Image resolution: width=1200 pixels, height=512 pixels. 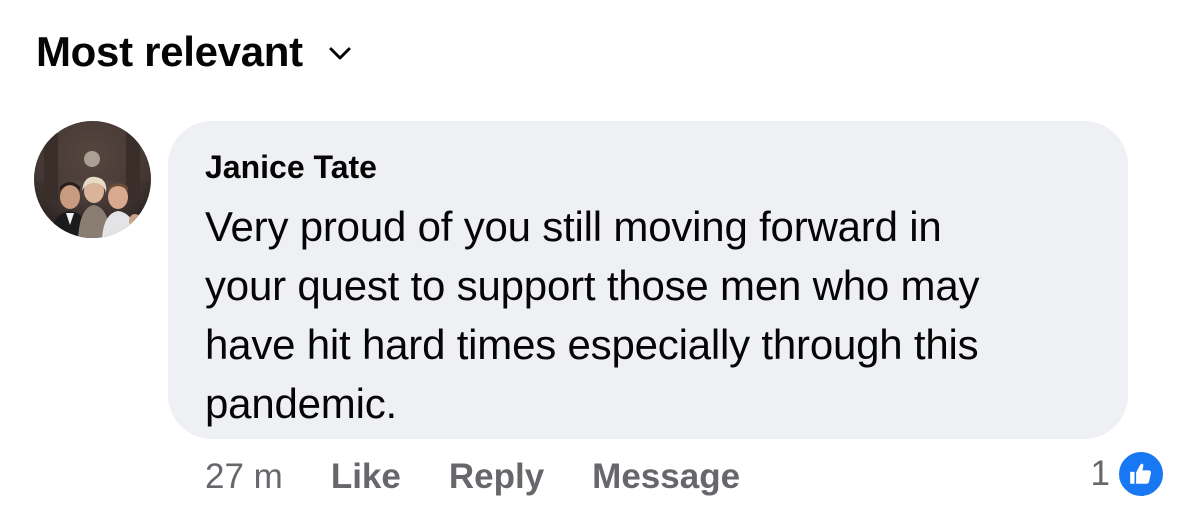 I want to click on chevron-down-icon, so click(x=340, y=54).